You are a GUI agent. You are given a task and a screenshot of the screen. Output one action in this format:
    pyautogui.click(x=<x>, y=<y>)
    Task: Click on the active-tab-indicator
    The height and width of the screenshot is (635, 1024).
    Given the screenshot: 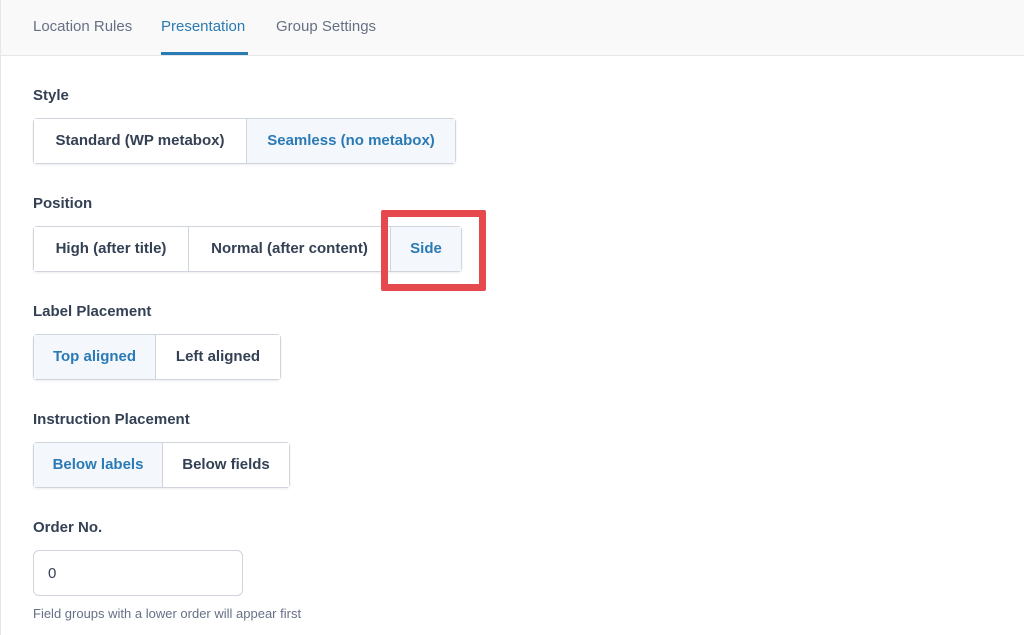 What is the action you would take?
    pyautogui.click(x=204, y=53)
    